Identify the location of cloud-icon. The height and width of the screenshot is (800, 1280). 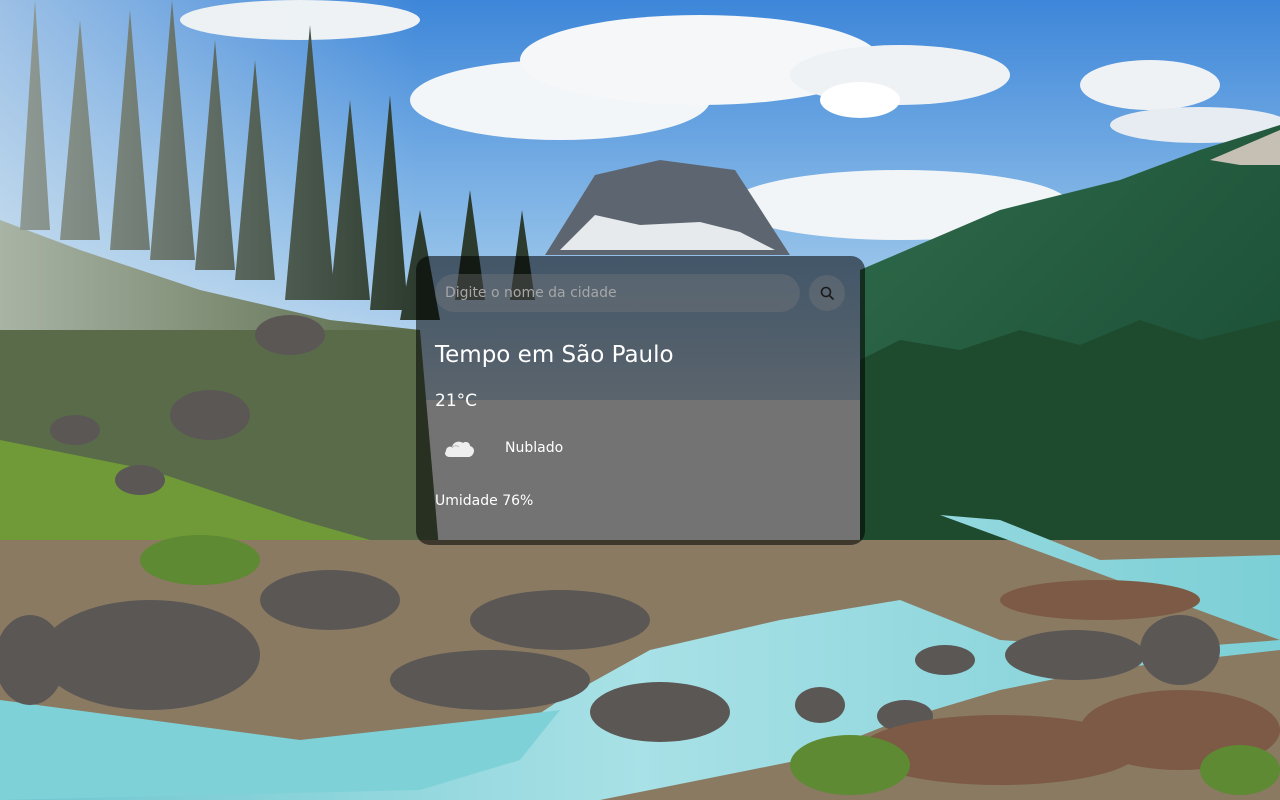
(459, 449).